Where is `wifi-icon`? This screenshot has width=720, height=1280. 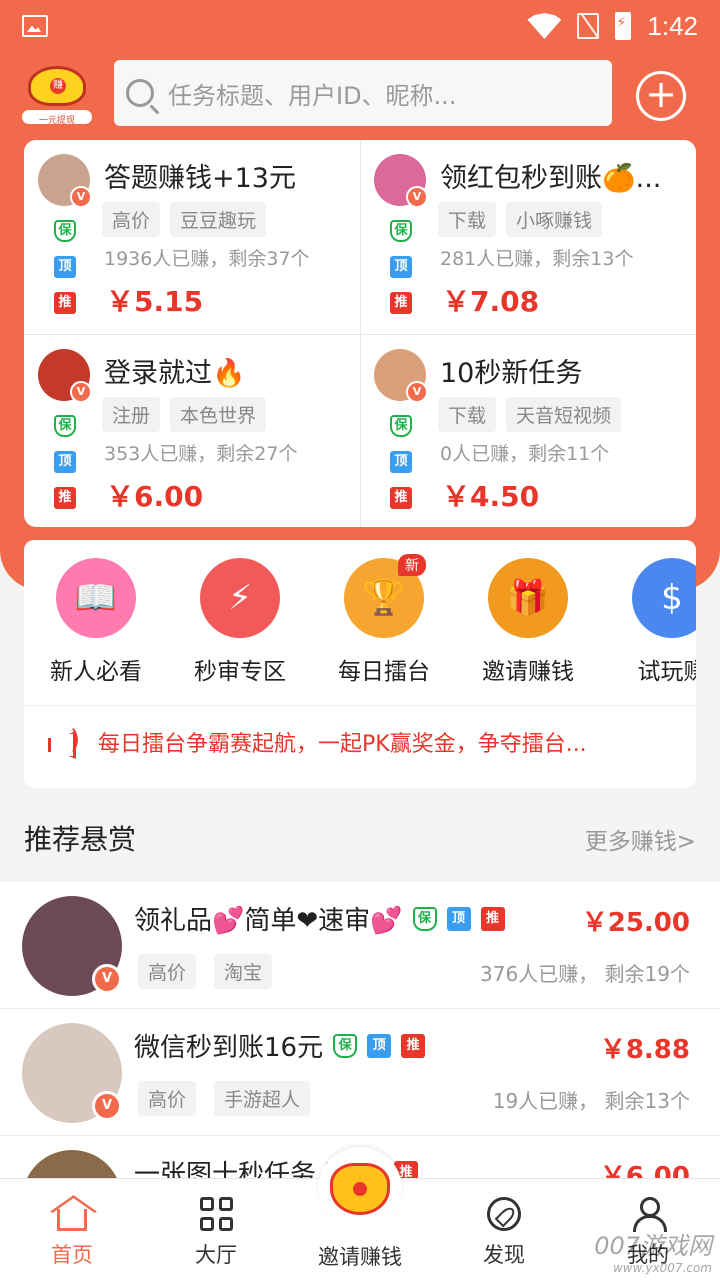
wifi-icon is located at coordinates (544, 26).